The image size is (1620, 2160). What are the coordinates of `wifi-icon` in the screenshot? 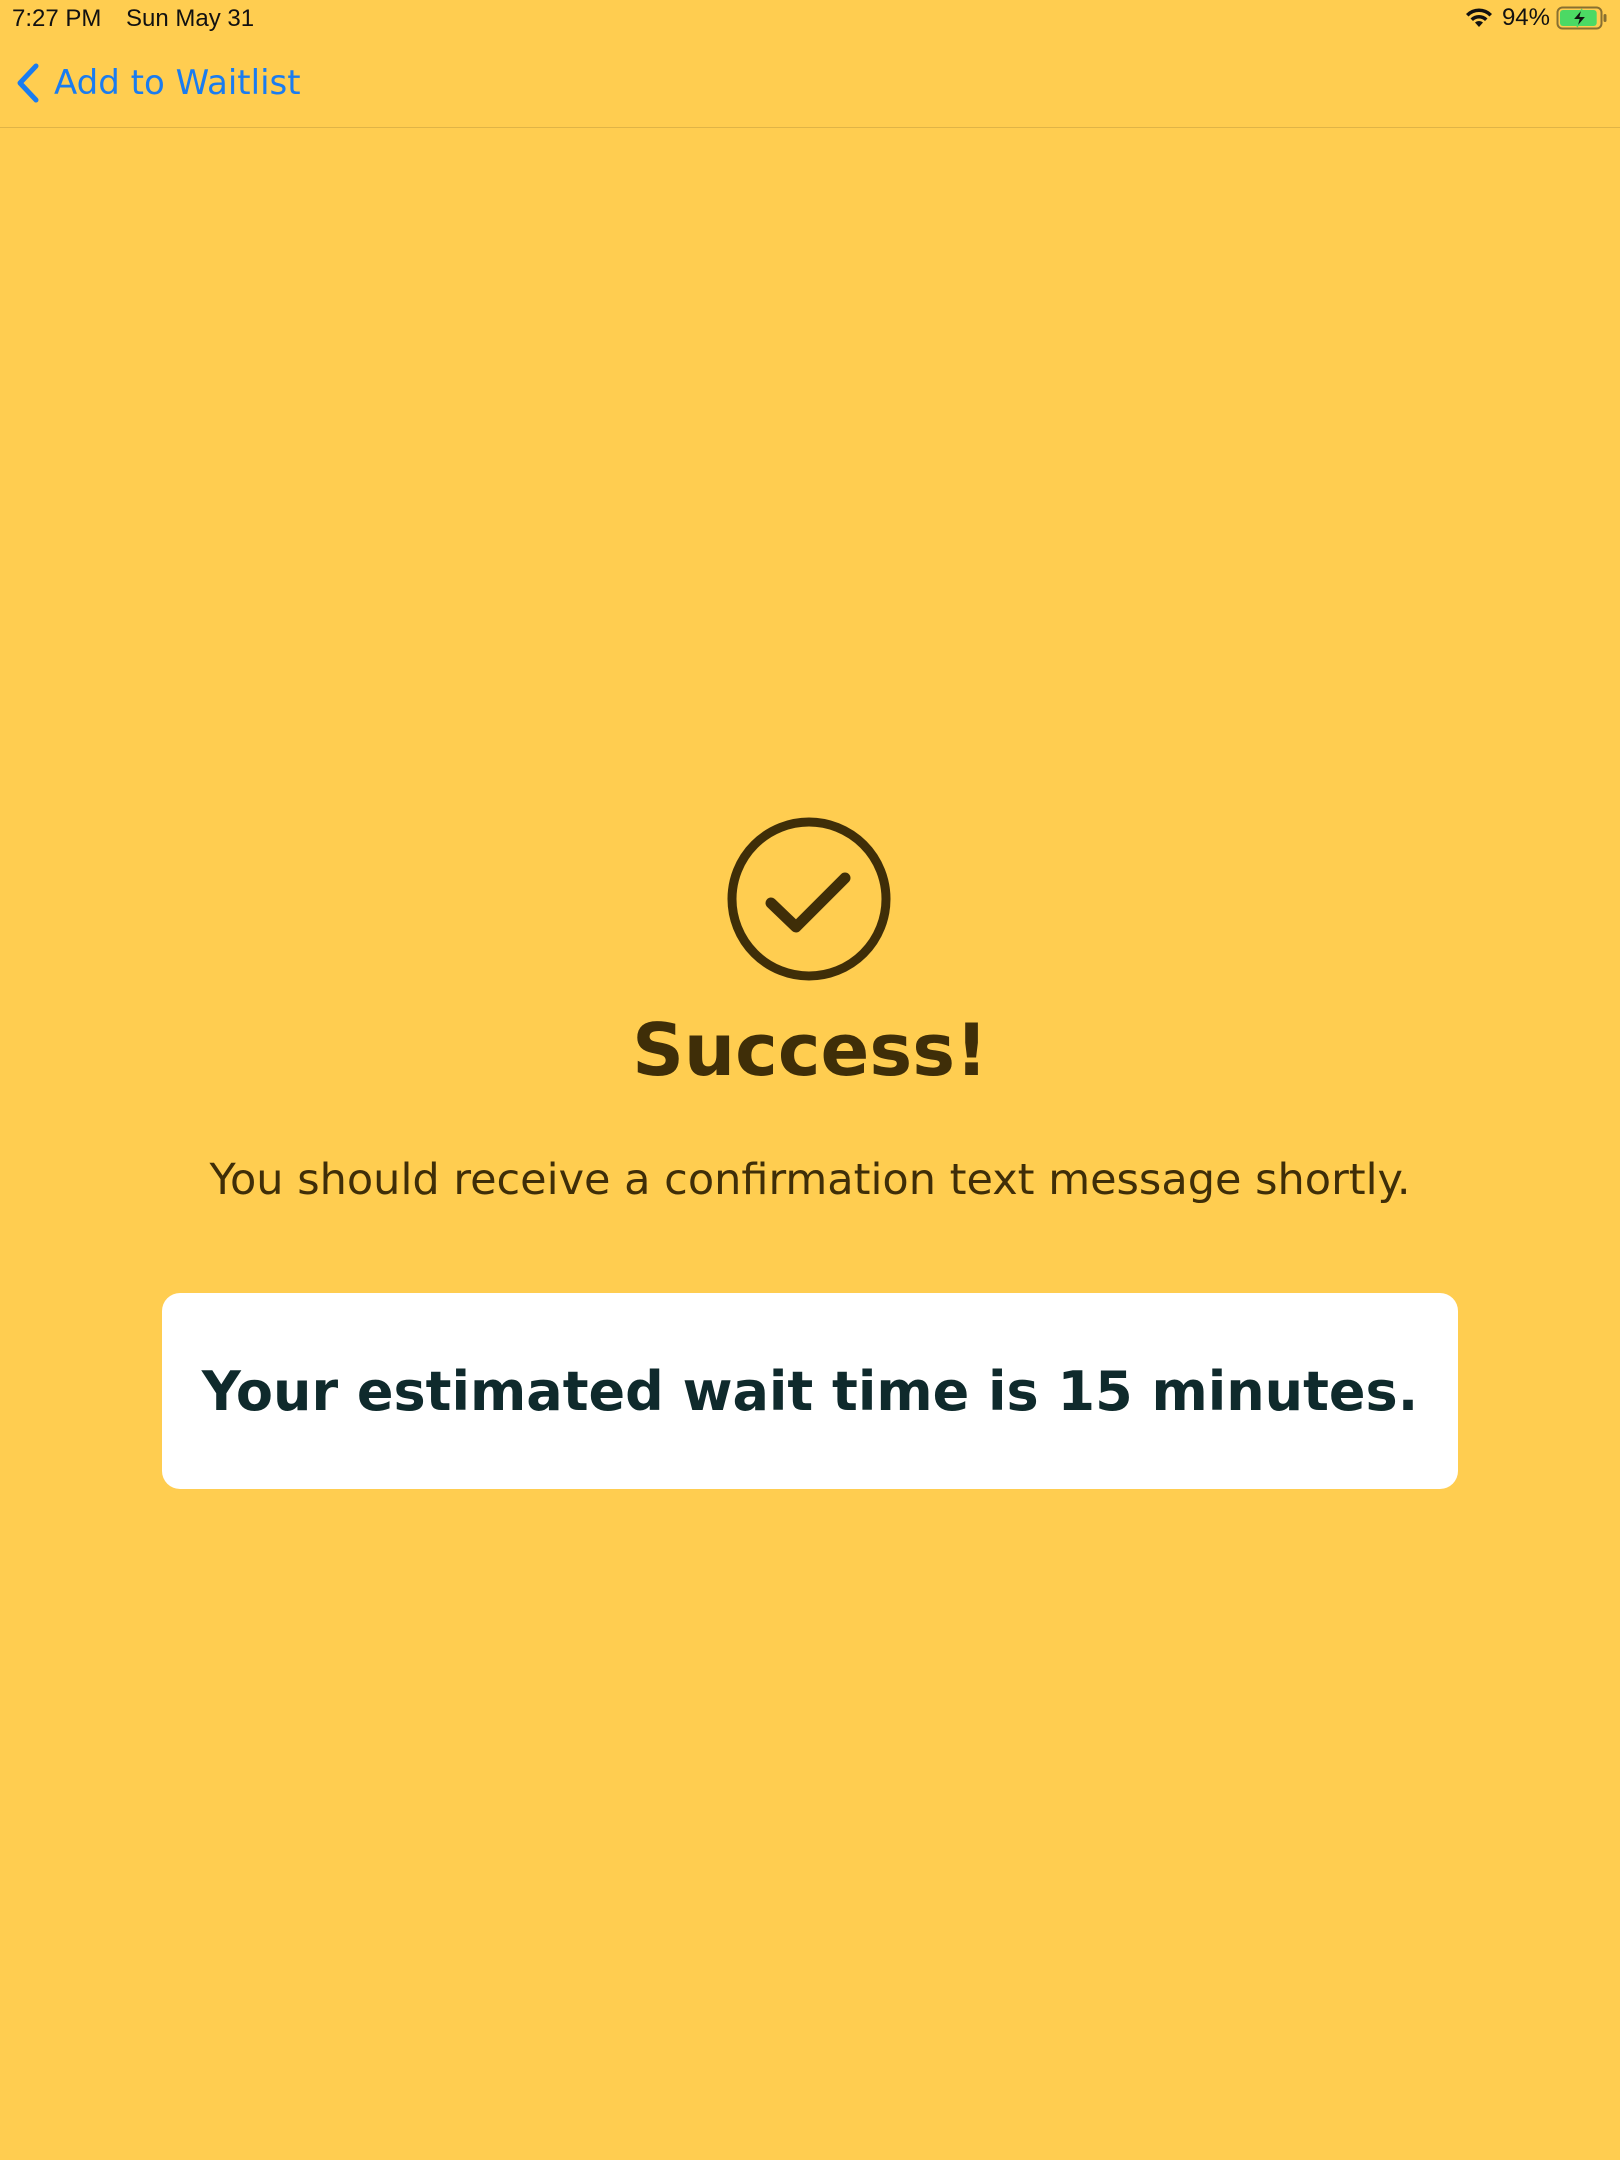 It's located at (1478, 17).